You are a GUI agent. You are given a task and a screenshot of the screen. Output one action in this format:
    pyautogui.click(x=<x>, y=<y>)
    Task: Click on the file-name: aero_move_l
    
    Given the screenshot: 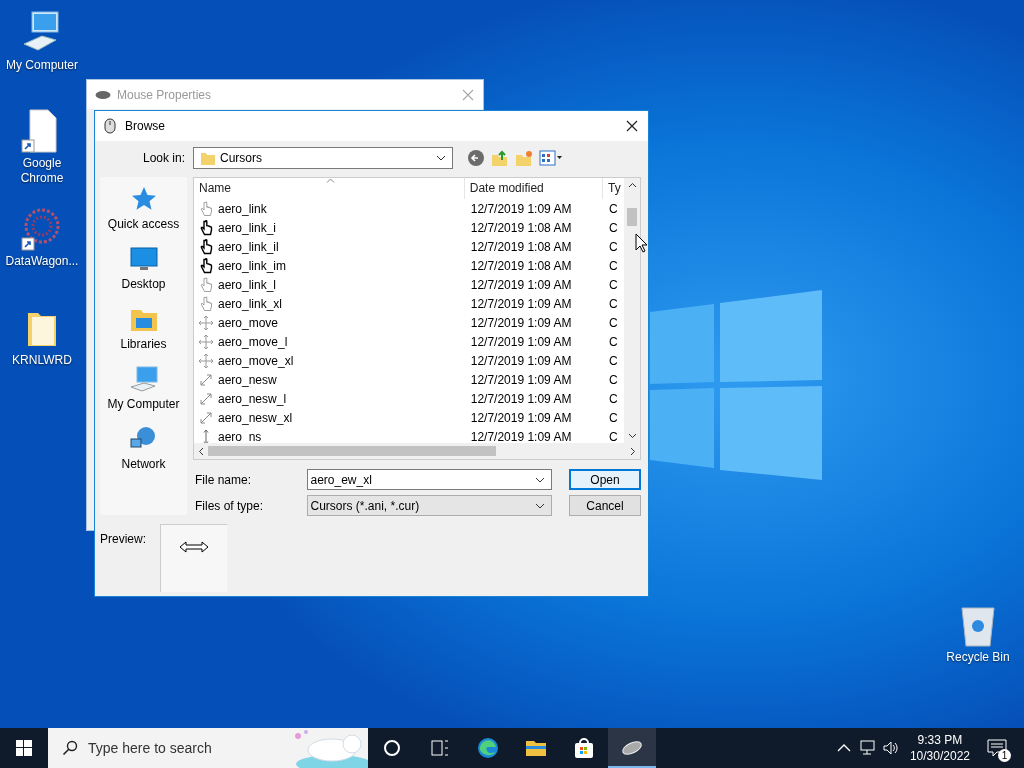 What is the action you would take?
    pyautogui.click(x=253, y=341)
    